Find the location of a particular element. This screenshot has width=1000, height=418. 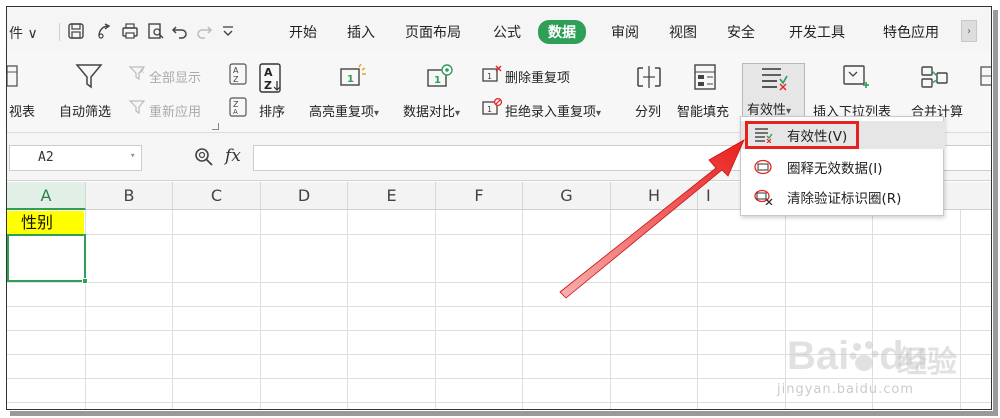

column-header-c: C is located at coordinates (217, 196).